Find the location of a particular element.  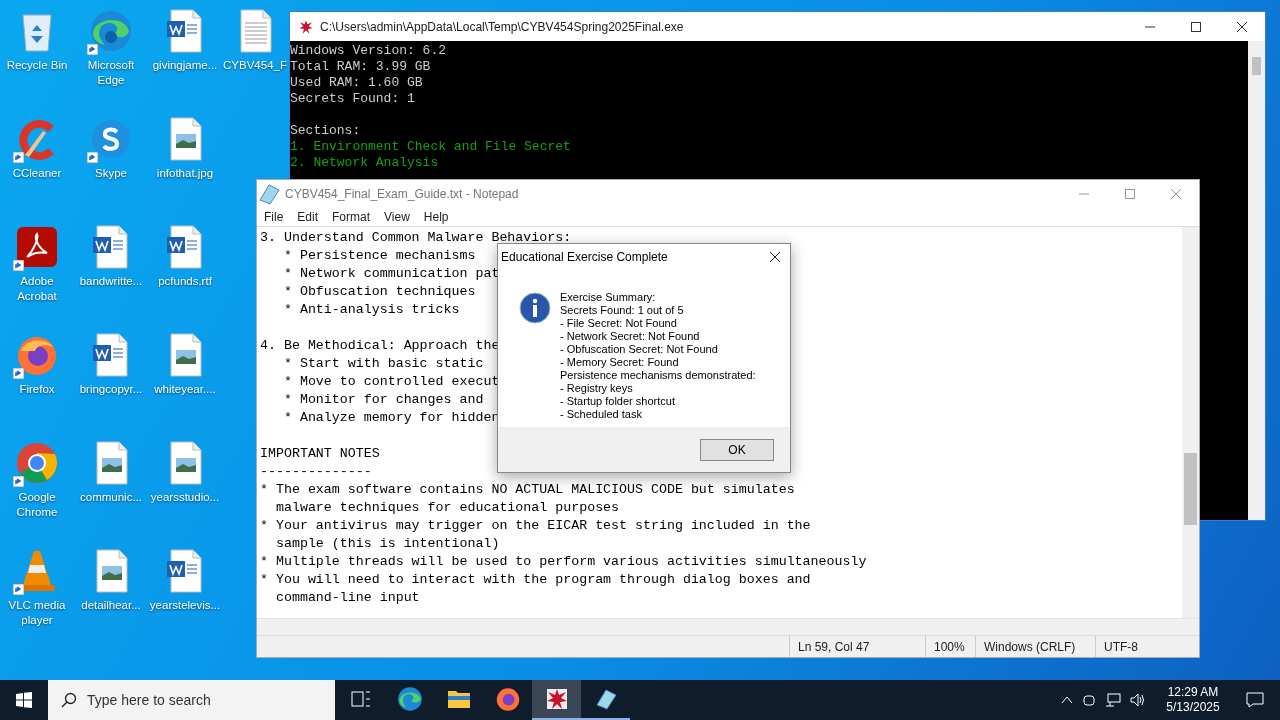

desktop-icon: Skype is located at coordinates (111, 162).